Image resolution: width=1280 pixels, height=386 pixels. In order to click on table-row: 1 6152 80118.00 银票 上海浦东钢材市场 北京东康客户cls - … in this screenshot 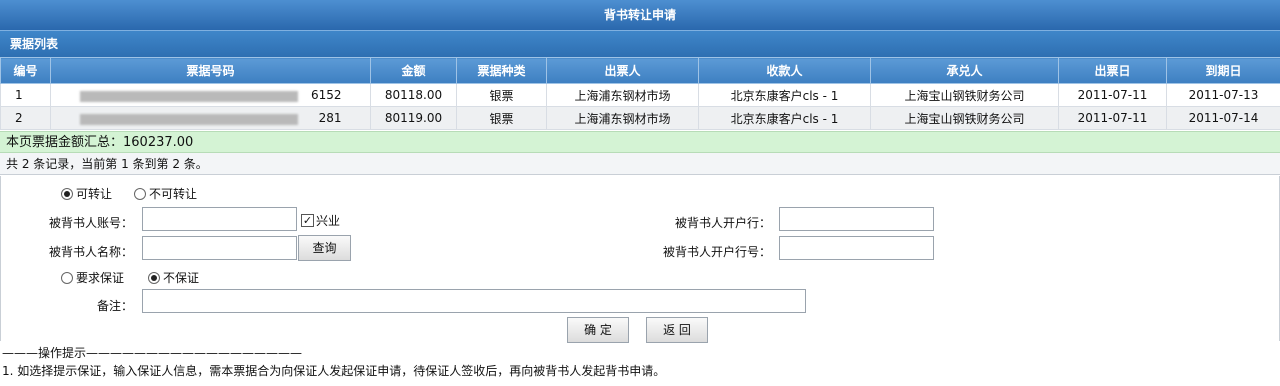, I will do `click(640, 95)`.